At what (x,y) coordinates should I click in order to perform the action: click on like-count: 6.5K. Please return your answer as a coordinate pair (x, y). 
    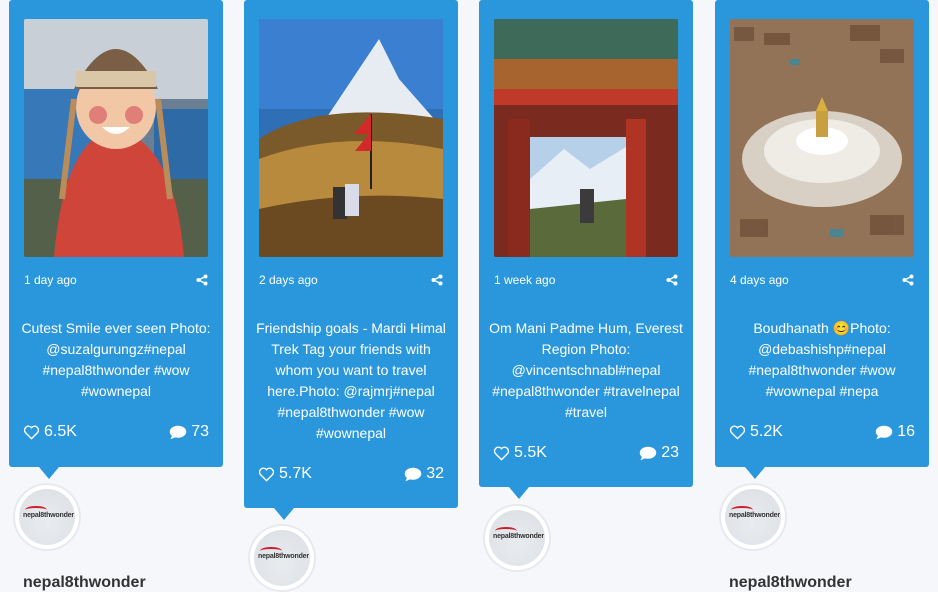
    Looking at the image, I should click on (60, 431).